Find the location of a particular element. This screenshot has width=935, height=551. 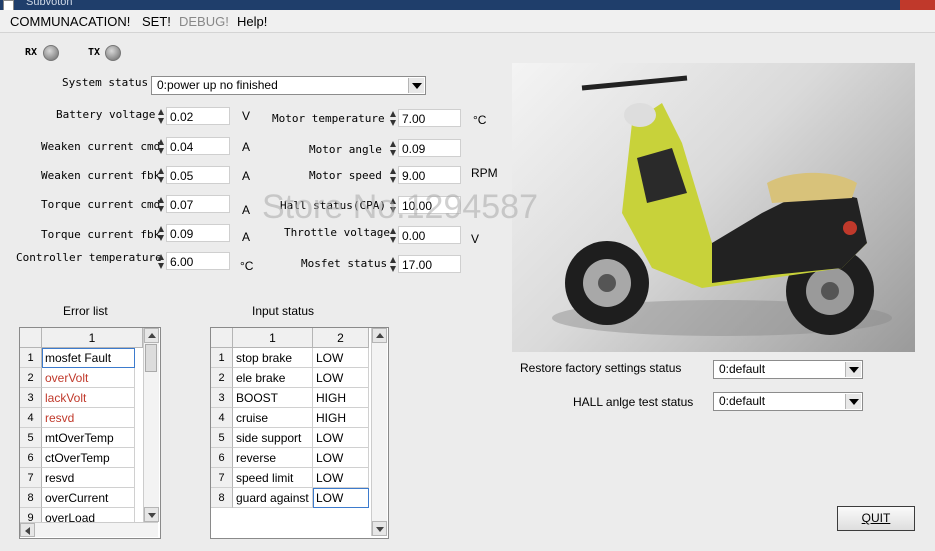

controller-temperature-field: 6.00 is located at coordinates (198, 261).